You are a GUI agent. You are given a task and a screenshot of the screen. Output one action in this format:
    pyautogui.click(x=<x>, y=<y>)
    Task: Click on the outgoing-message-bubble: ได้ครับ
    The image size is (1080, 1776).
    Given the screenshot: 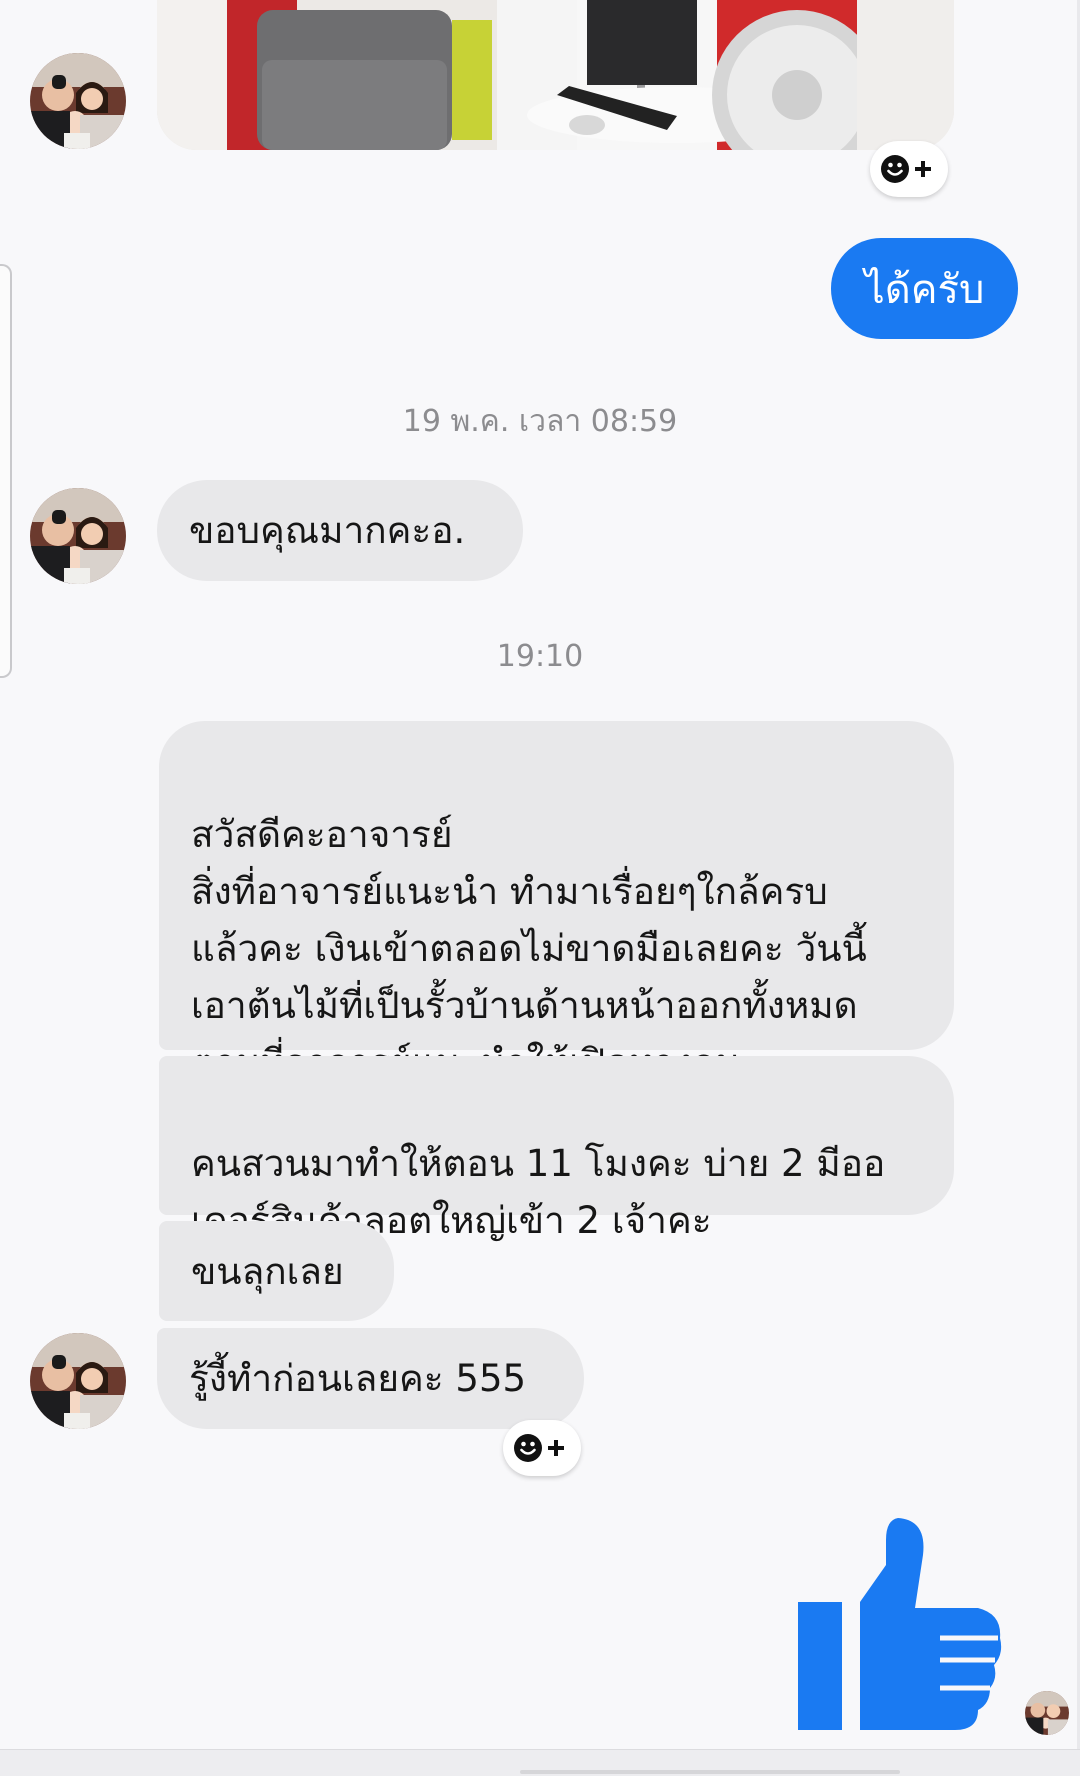 What is the action you would take?
    pyautogui.click(x=924, y=288)
    